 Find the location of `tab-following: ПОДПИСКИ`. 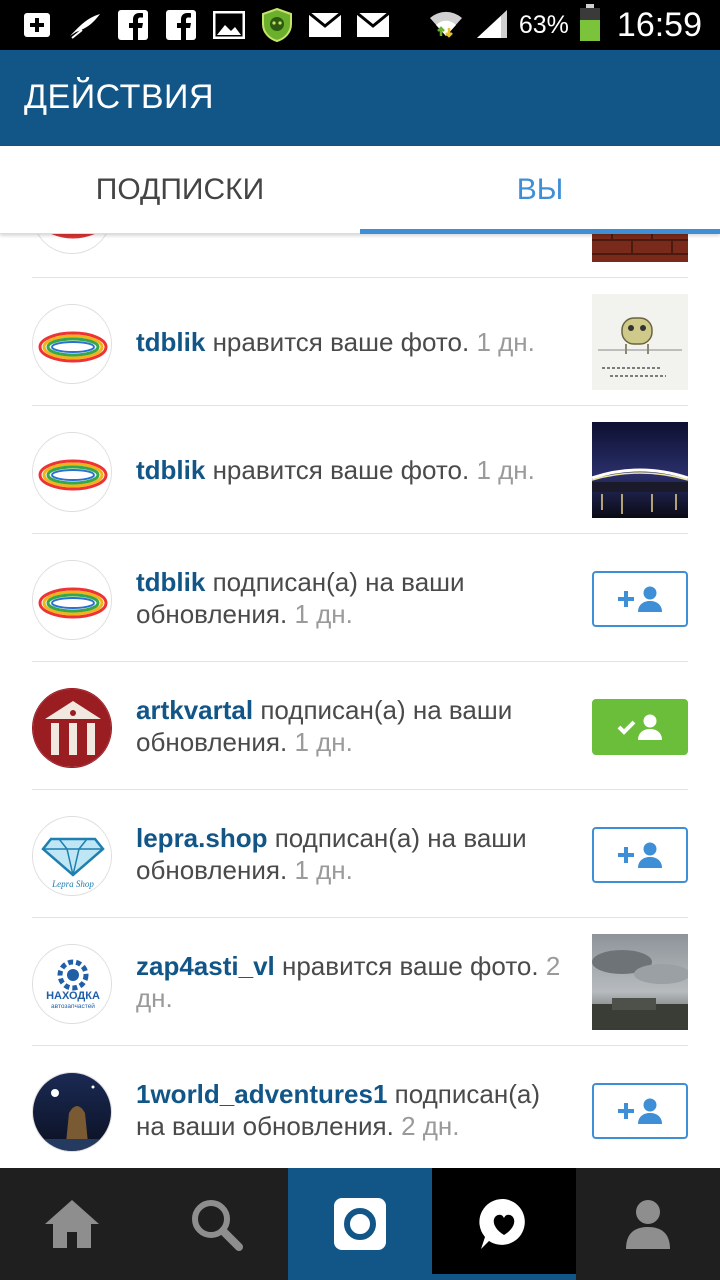

tab-following: ПОДПИСКИ is located at coordinates (180, 190).